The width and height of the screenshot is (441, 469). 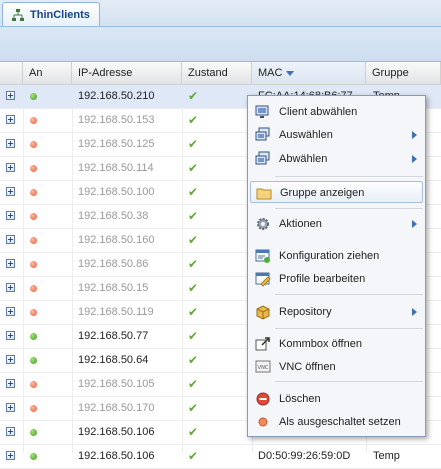 I want to click on toolbar, so click(x=220, y=44).